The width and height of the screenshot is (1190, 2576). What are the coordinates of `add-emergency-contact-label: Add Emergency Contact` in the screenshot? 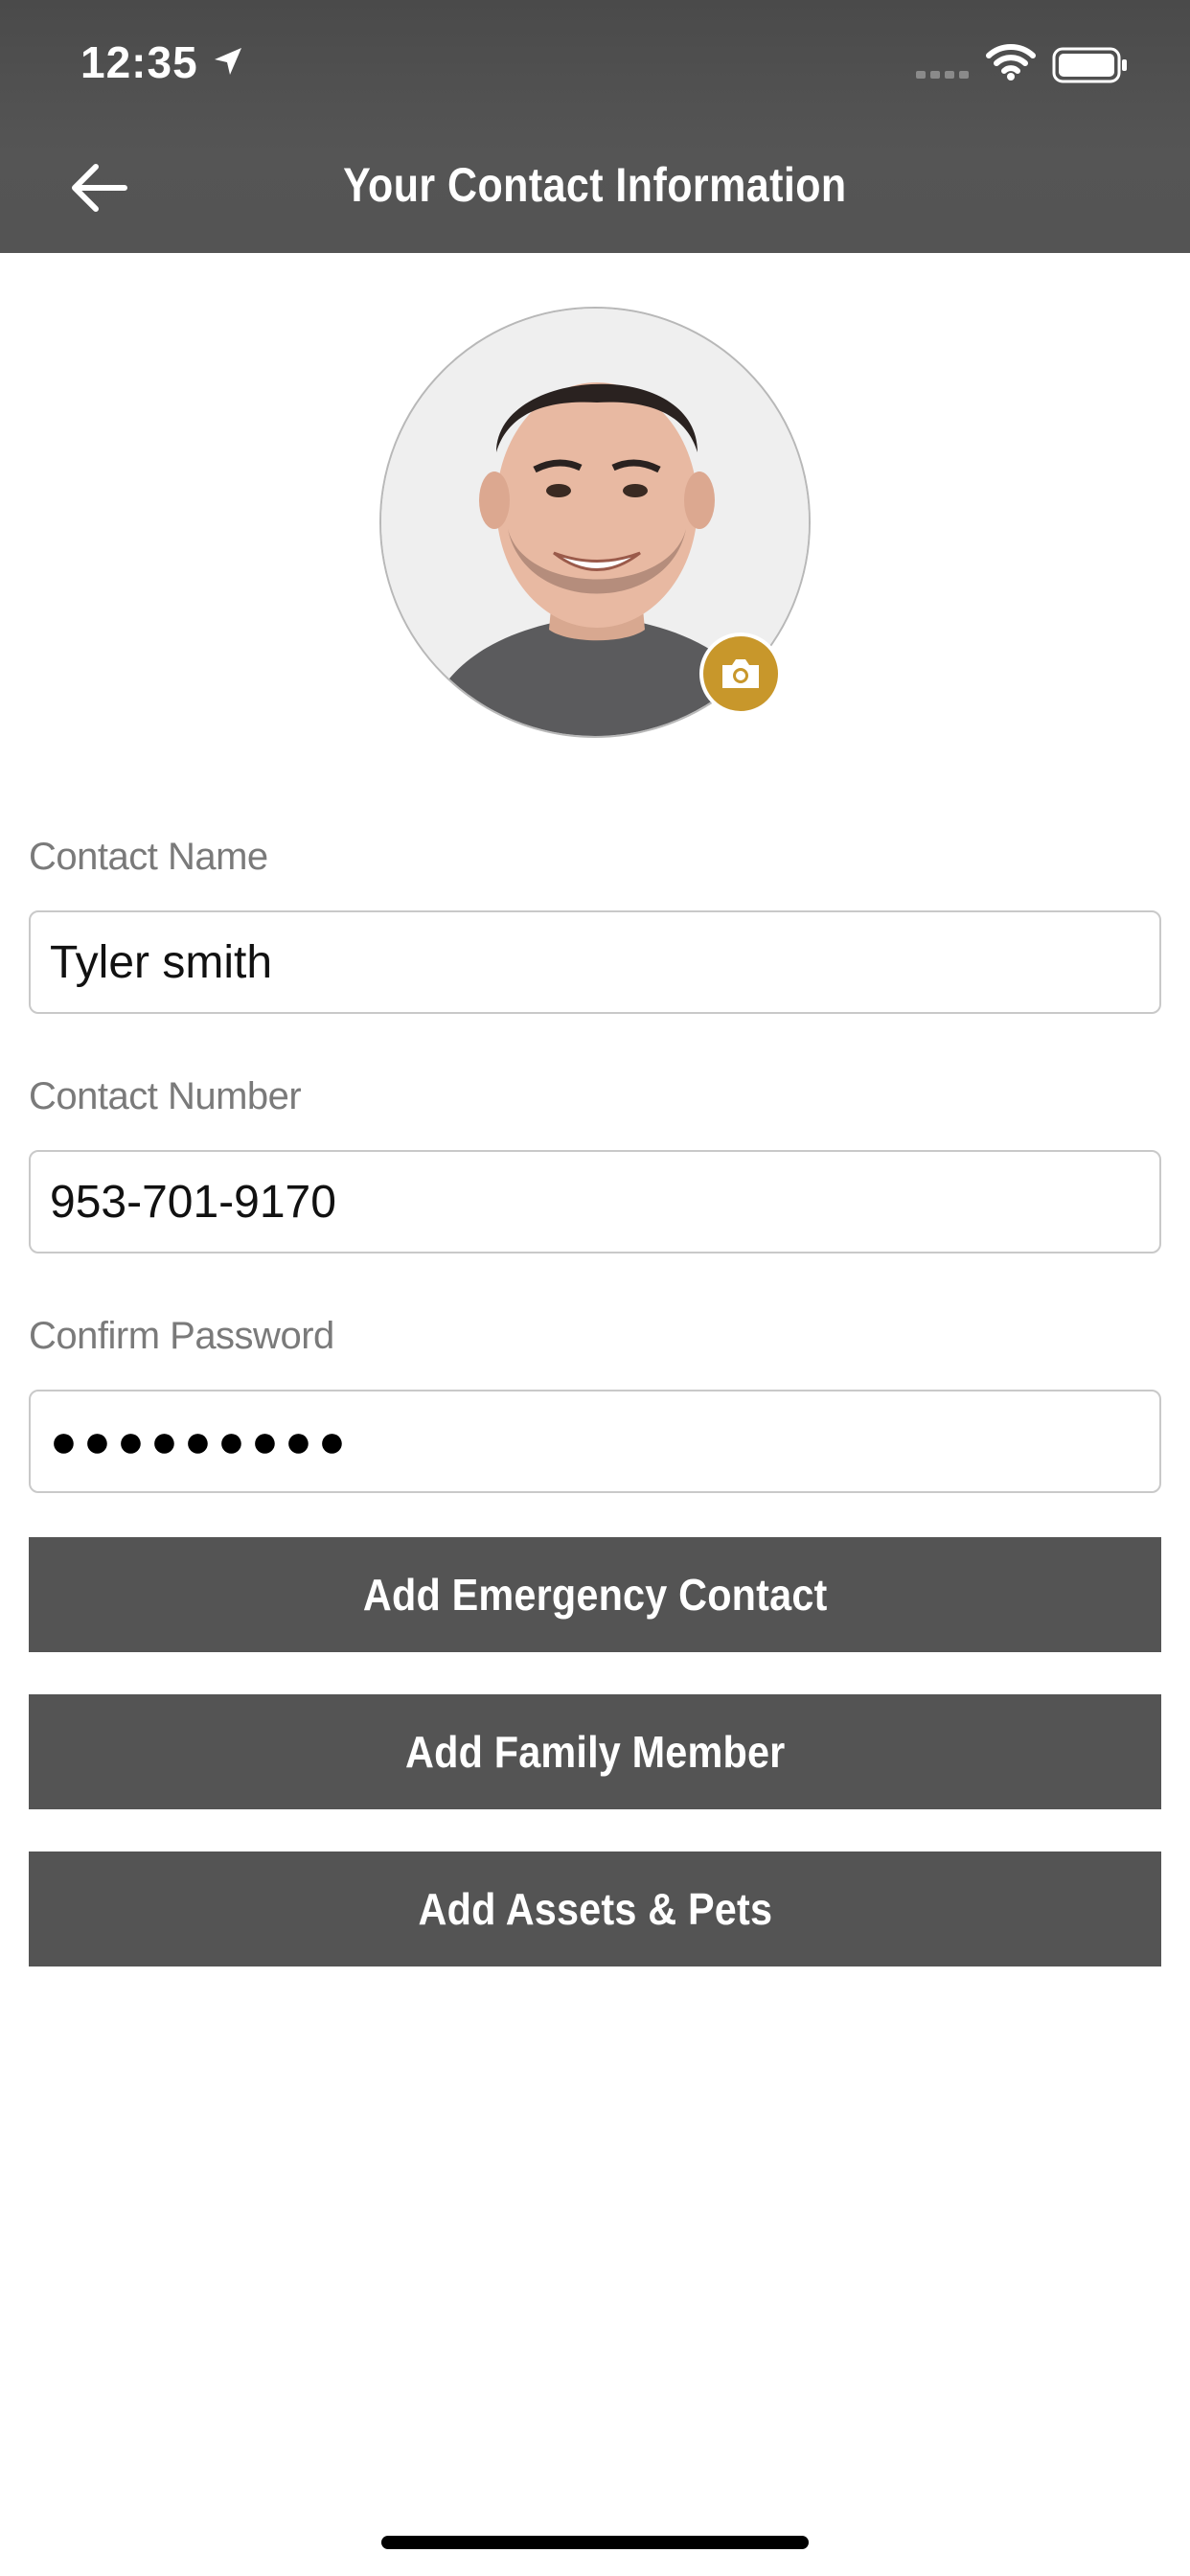 It's located at (595, 1595).